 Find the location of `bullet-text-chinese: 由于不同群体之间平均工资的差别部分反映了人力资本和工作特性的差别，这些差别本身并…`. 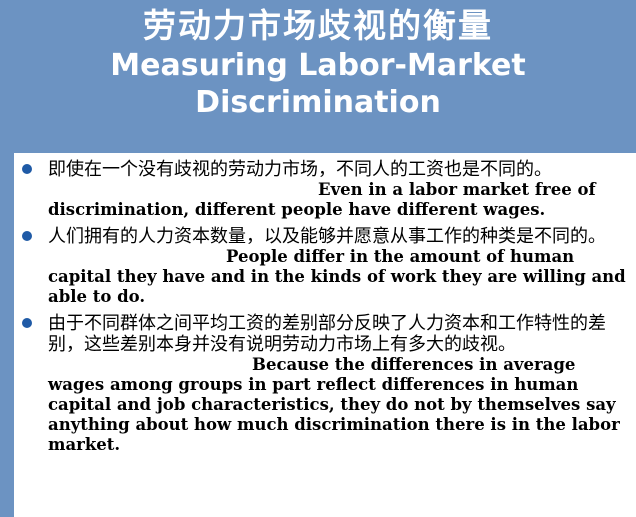

bullet-text-chinese: 由于不同群体之间平均工资的差别部分反映了人力资本和工作特性的差别，这些差别本身并… is located at coordinates (327, 334).